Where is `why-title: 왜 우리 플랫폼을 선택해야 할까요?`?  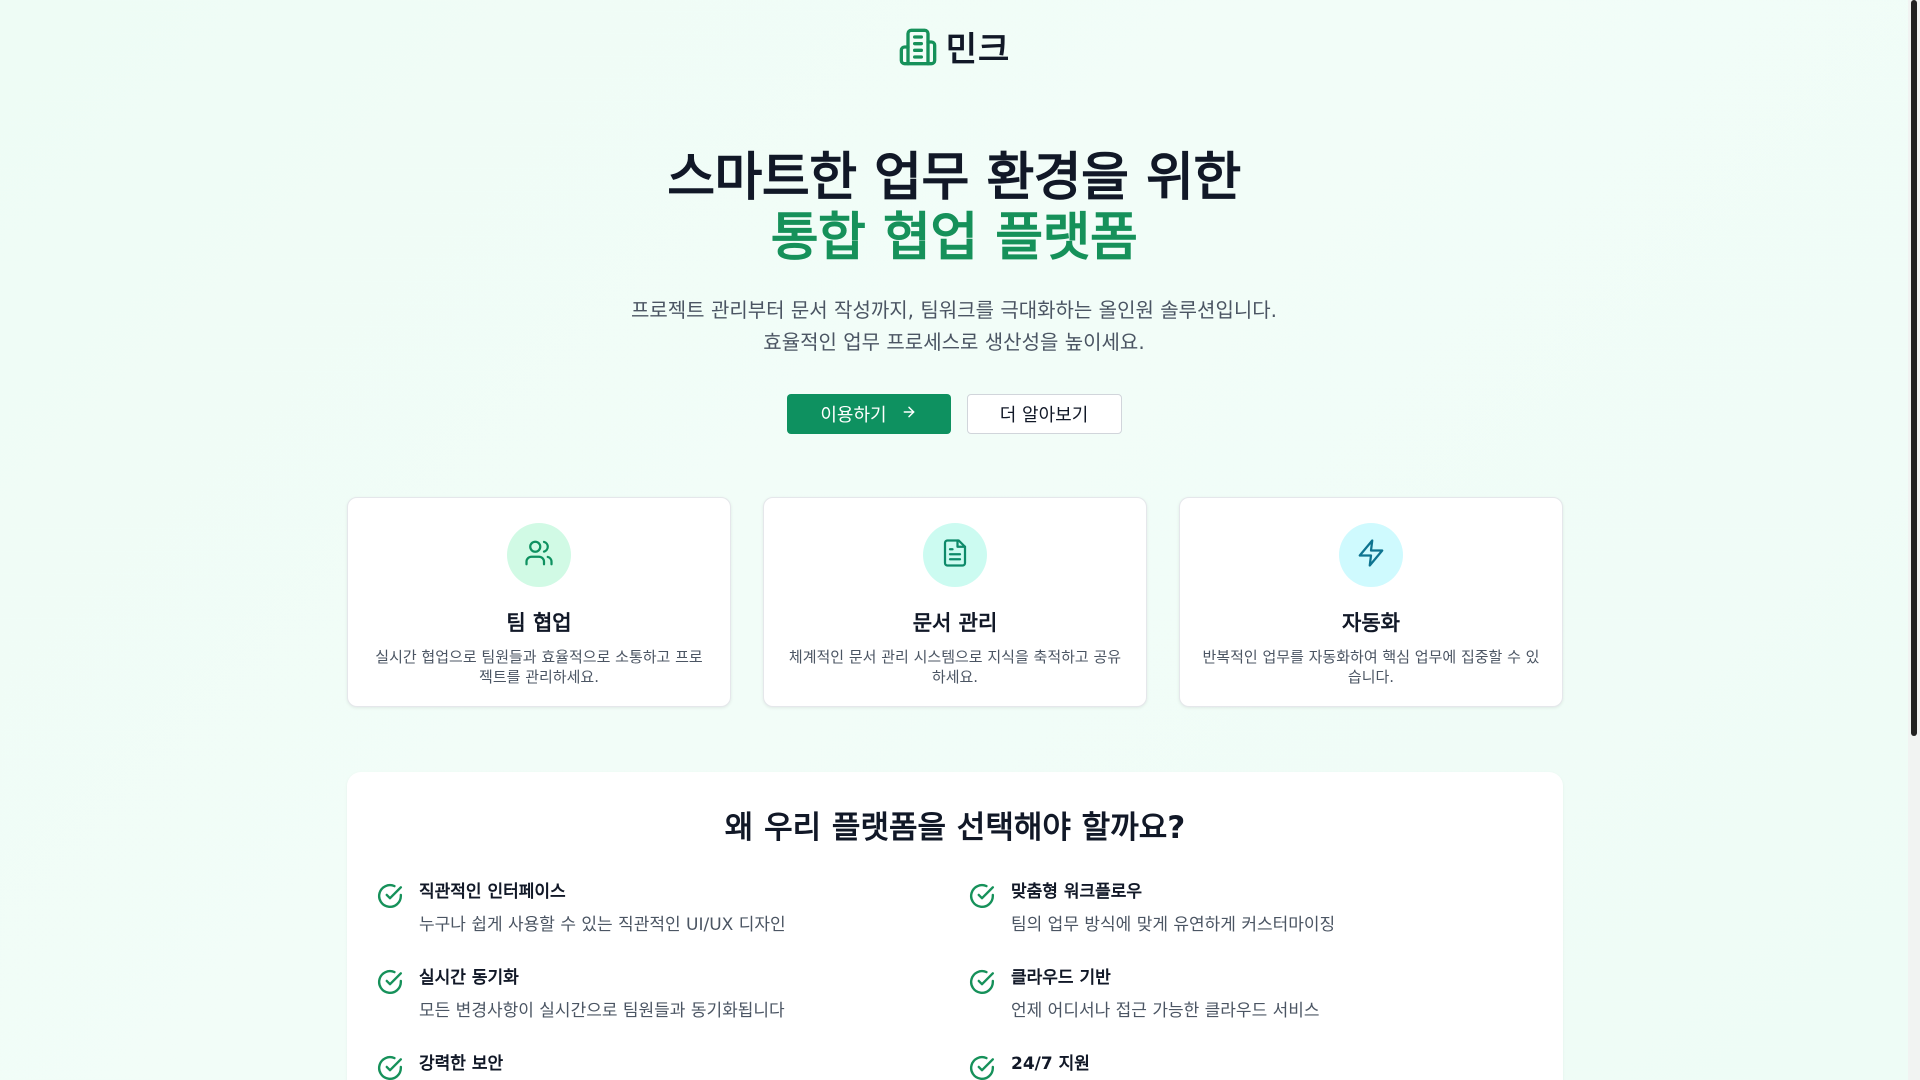 why-title: 왜 우리 플랫폼을 선택해야 할까요? is located at coordinates (955, 828).